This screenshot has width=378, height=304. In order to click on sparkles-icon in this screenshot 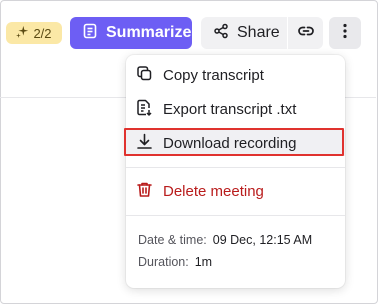, I will do `click(22, 33)`.